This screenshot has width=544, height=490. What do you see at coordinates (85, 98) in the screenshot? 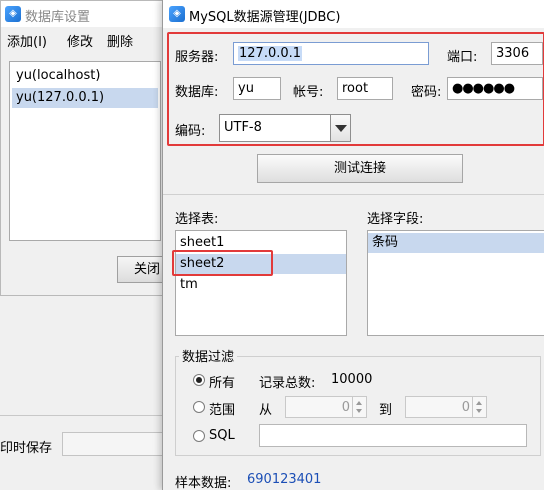
I see `list-item-selected: yu(127.0.0.1)` at bounding box center [85, 98].